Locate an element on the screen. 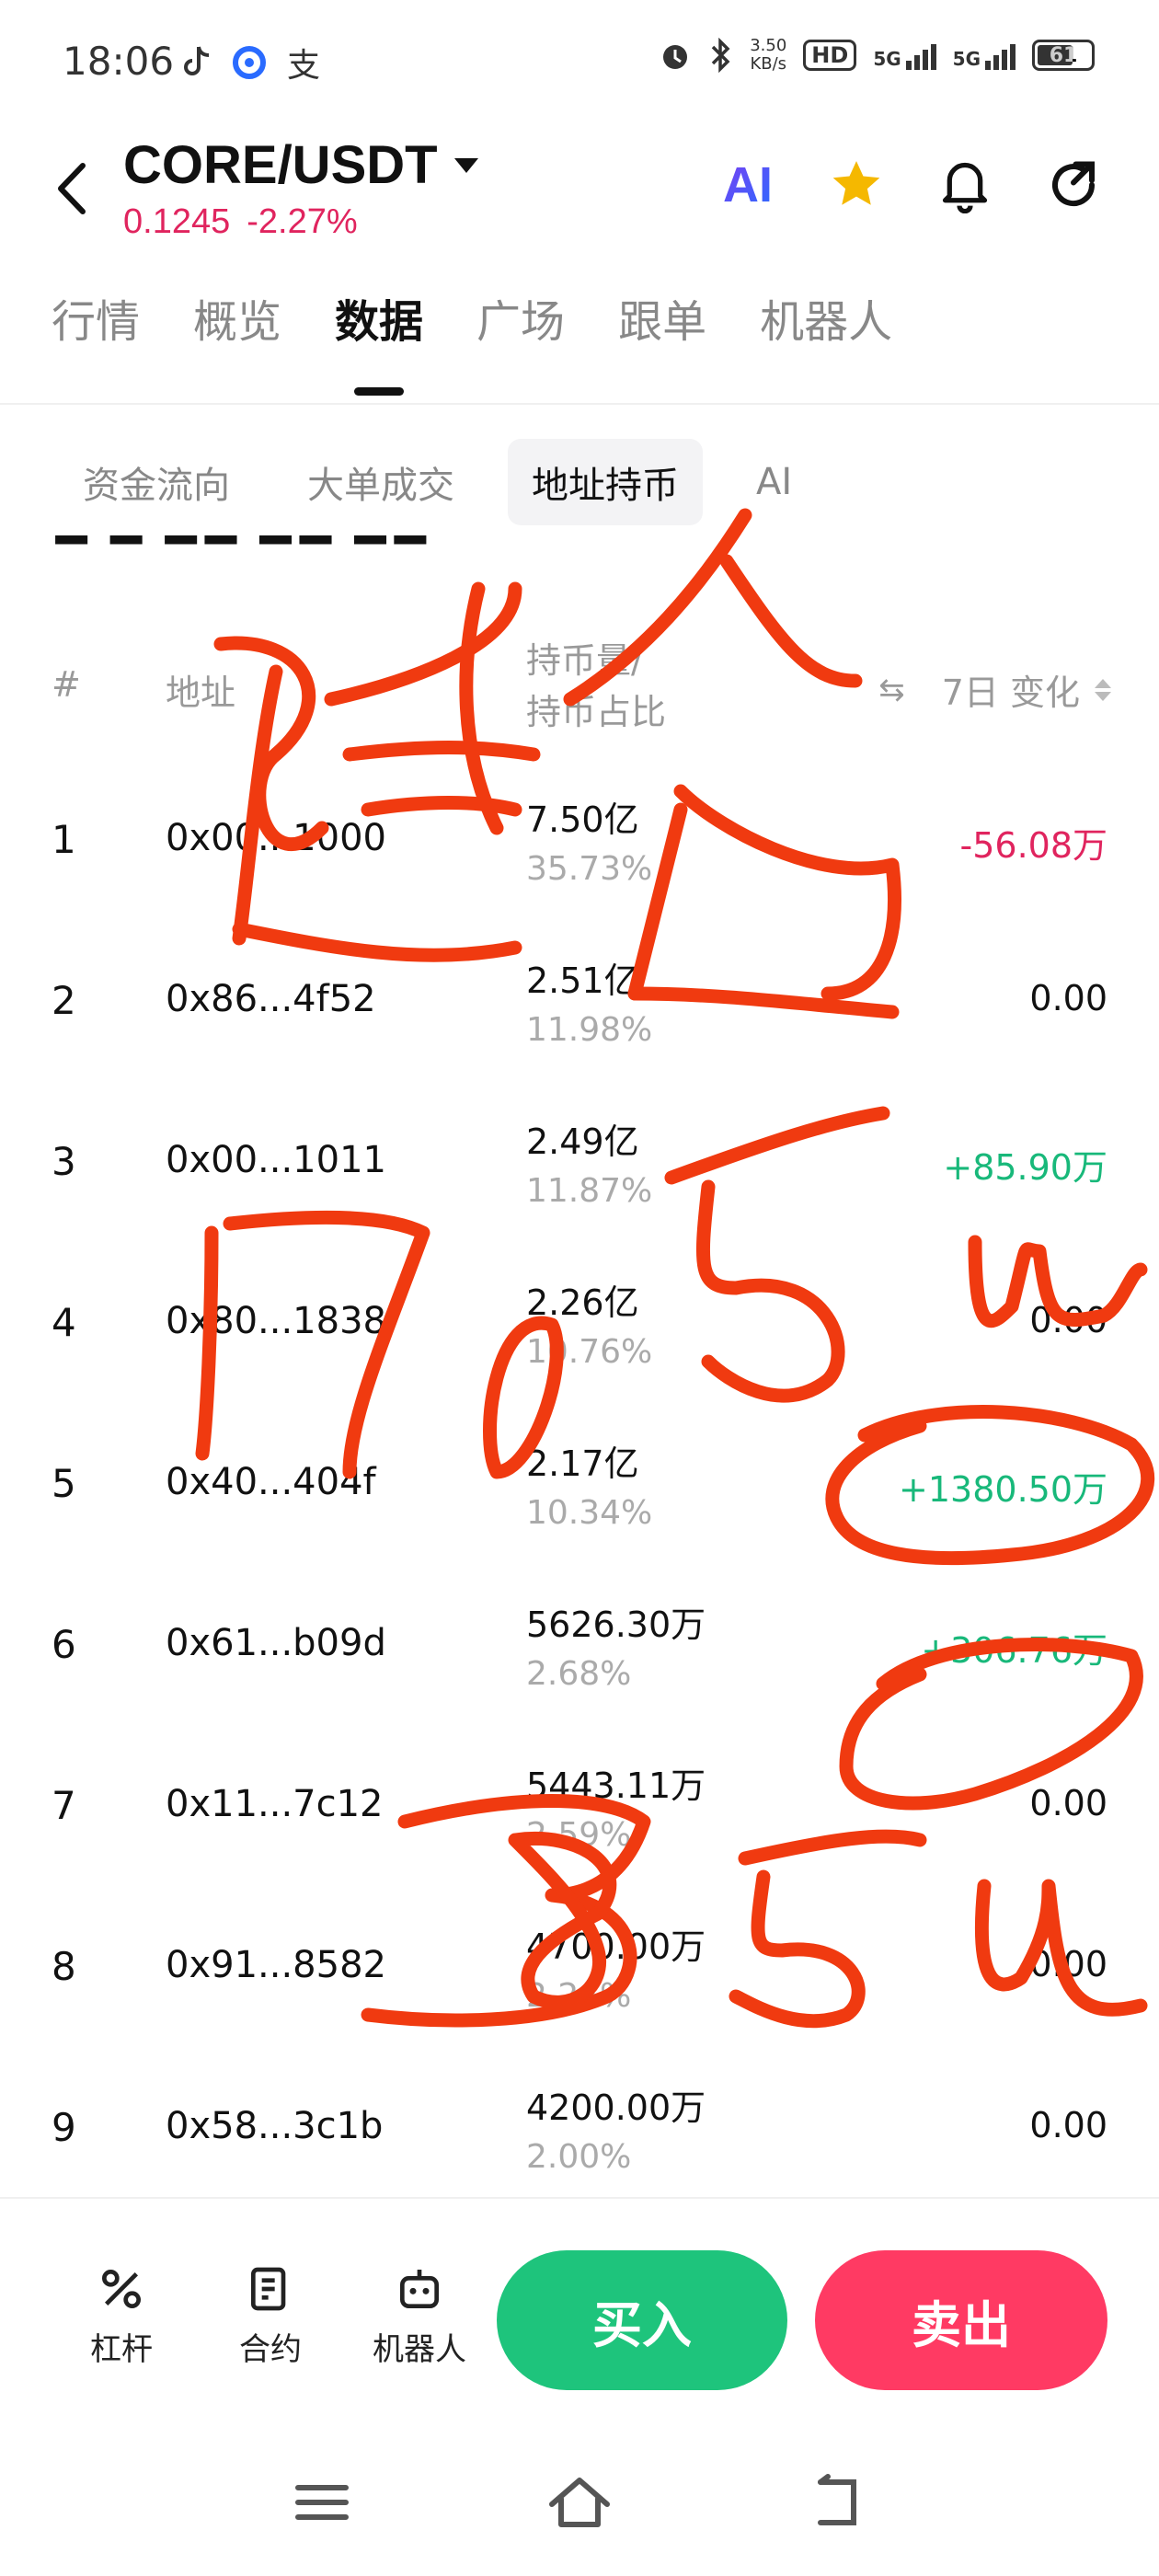 The width and height of the screenshot is (1159, 2576). row-7d-change: +306.76万 is located at coordinates (1014, 1650).